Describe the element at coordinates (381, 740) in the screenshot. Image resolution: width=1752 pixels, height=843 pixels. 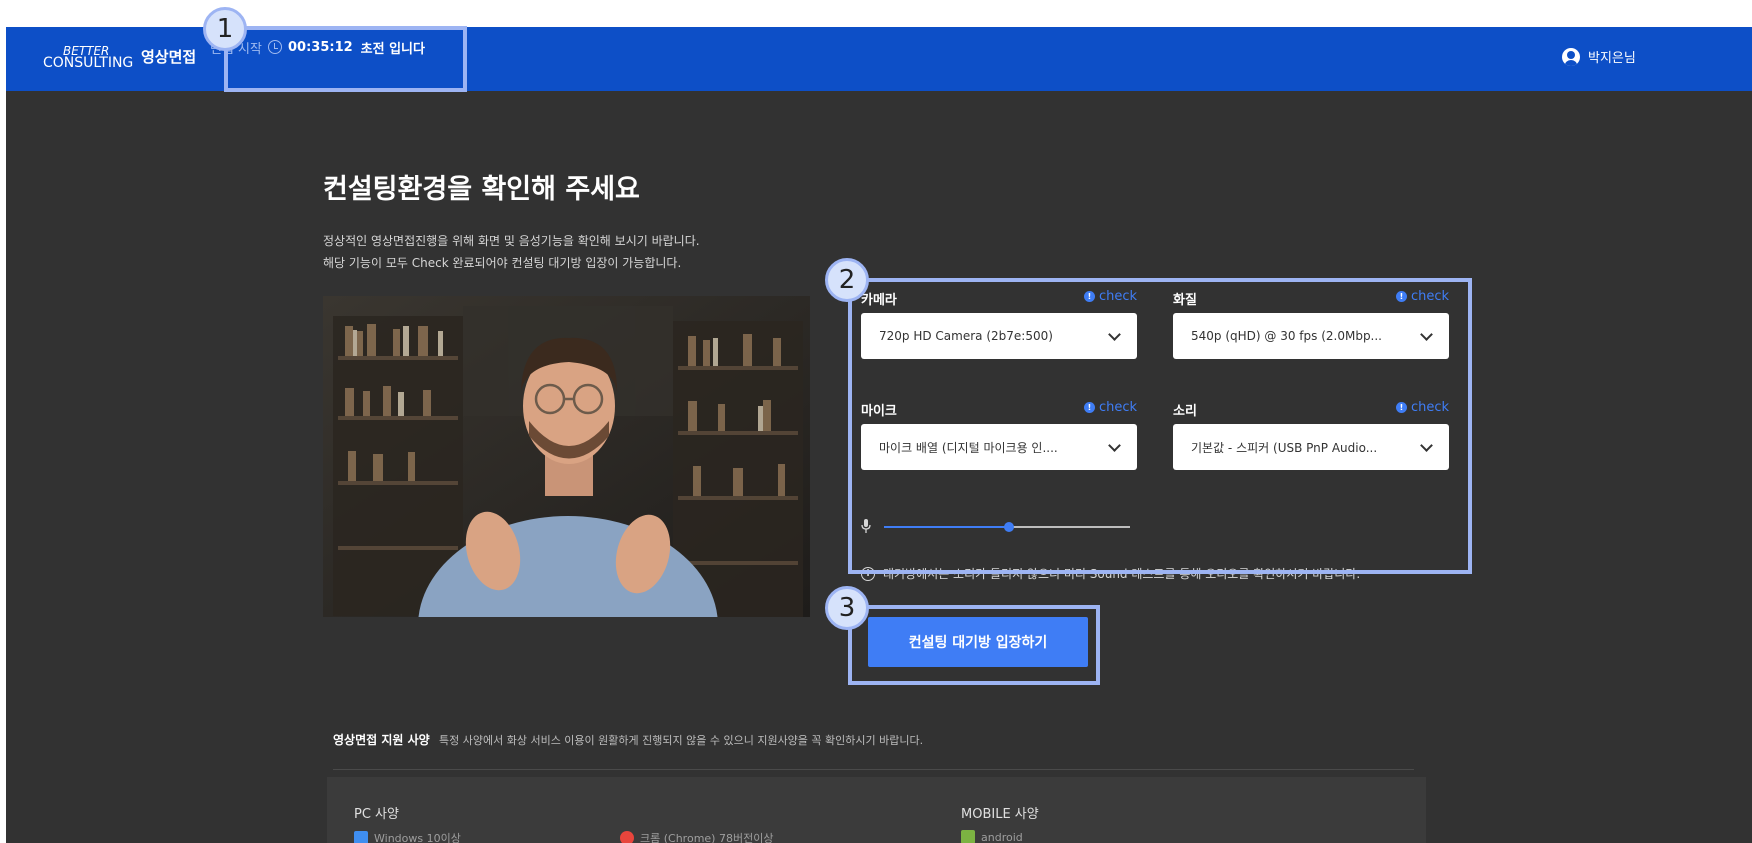
I see `support-title: 영상면접 지원 사양` at that location.